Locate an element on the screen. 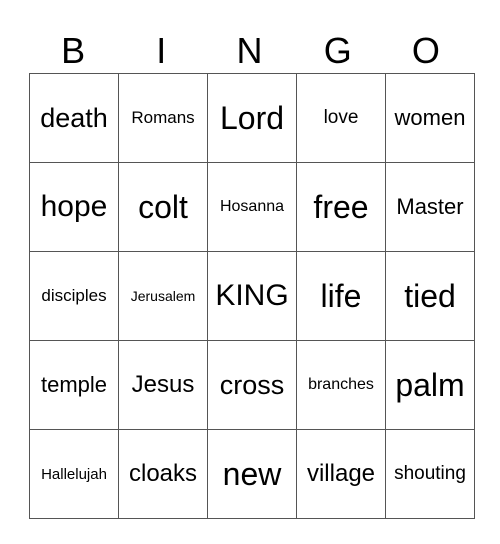 This screenshot has width=500, height=544. header-letter-o: O is located at coordinates (425, 50).